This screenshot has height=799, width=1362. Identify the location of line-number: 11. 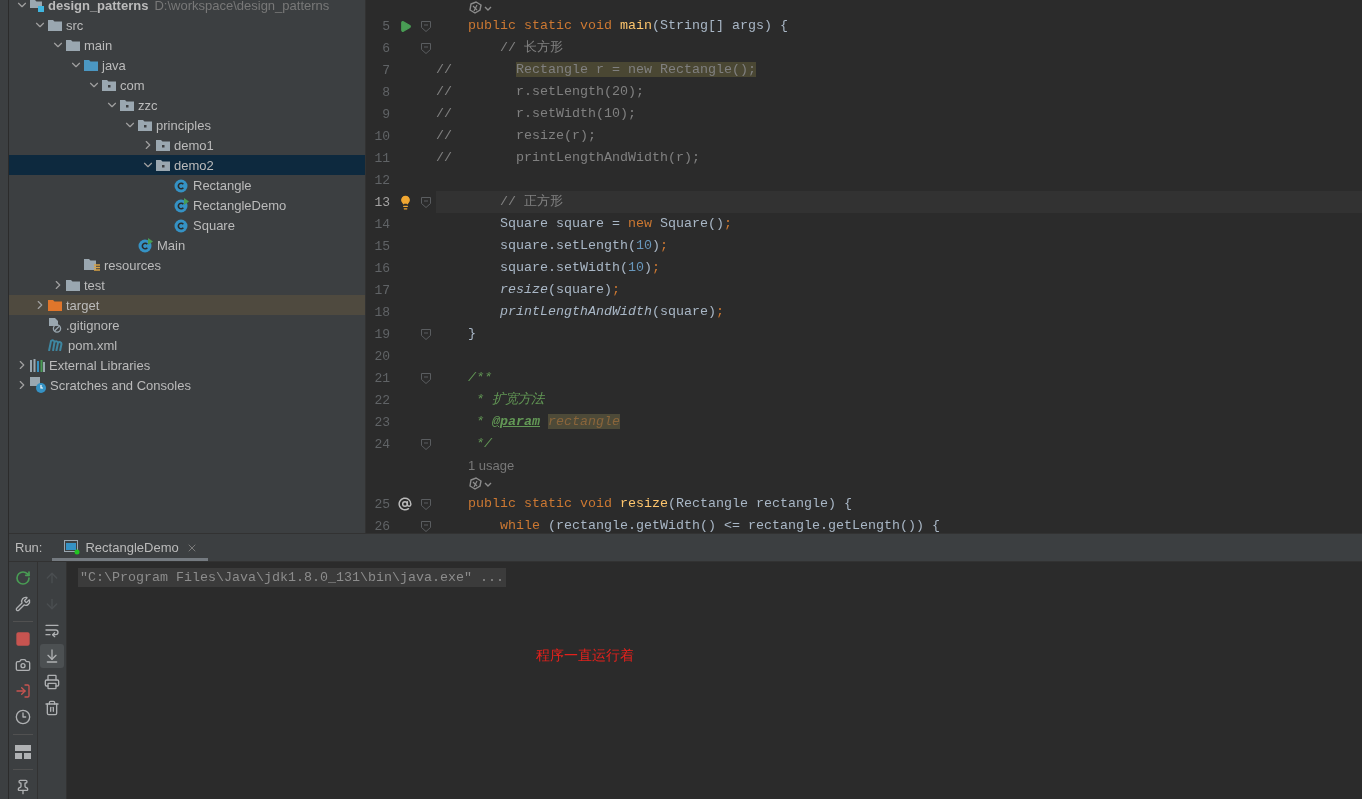
(381, 158).